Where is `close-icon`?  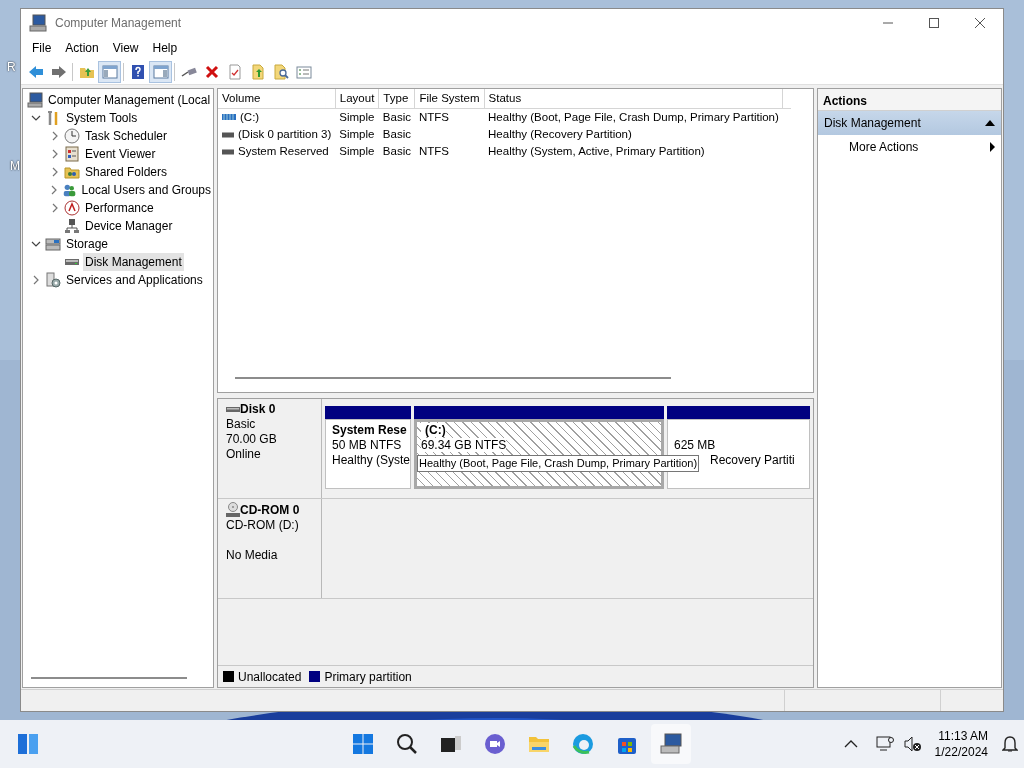 close-icon is located at coordinates (980, 23).